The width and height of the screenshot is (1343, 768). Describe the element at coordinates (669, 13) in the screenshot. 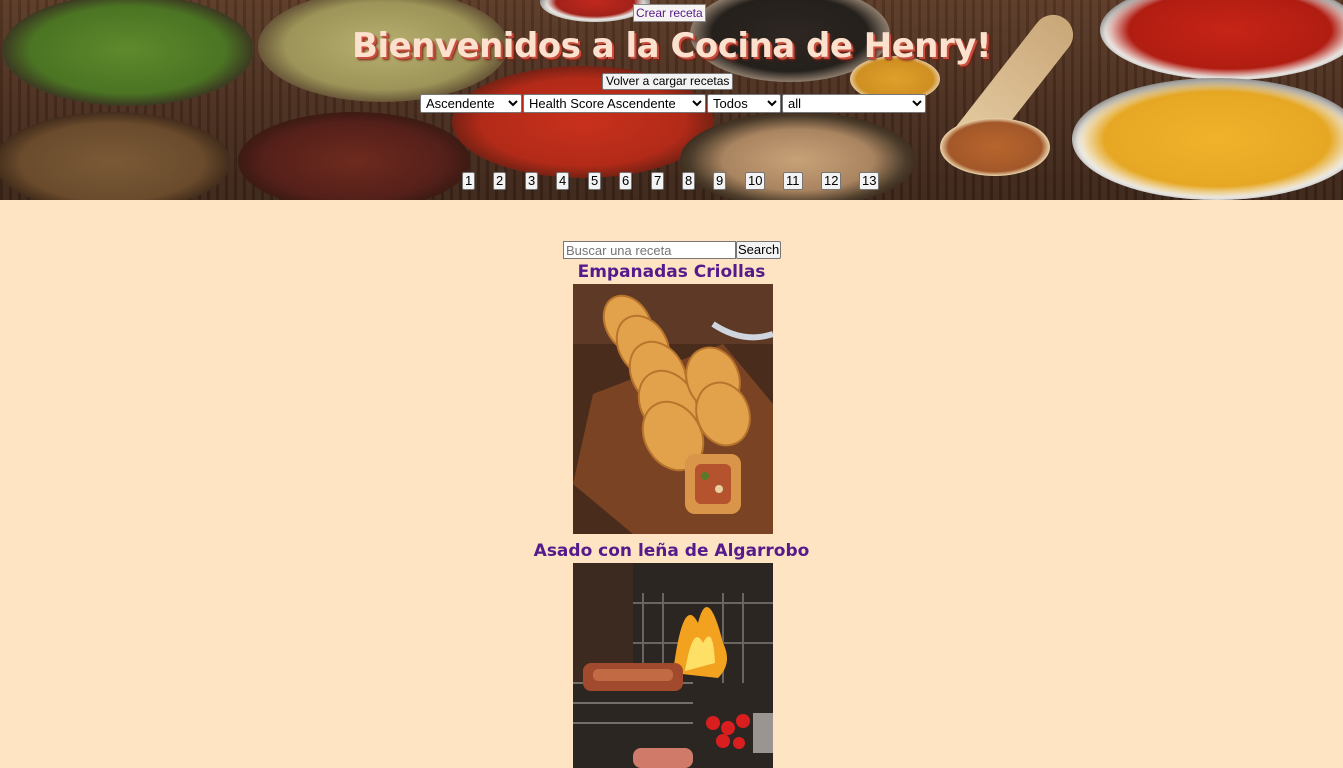

I see `create-recipe-link: Crear receta` at that location.